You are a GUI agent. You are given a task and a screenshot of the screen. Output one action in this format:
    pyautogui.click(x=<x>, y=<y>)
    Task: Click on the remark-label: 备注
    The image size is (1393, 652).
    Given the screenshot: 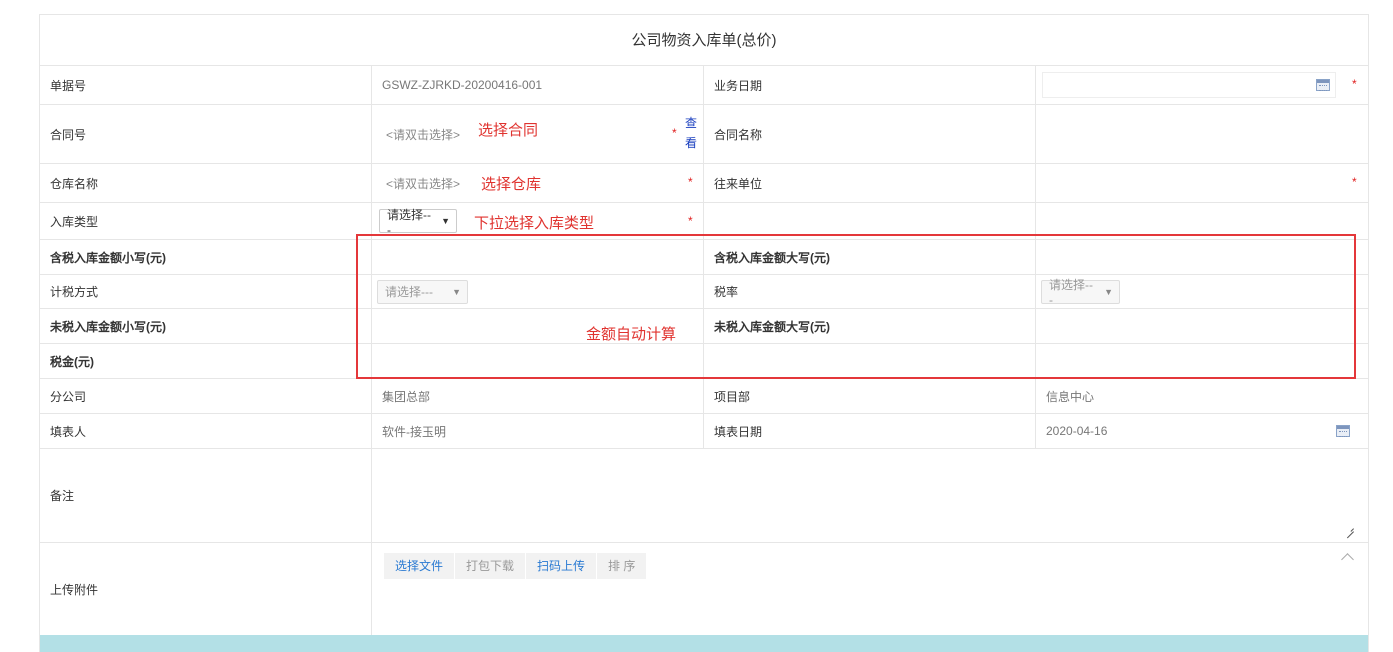 What is the action you would take?
    pyautogui.click(x=62, y=496)
    